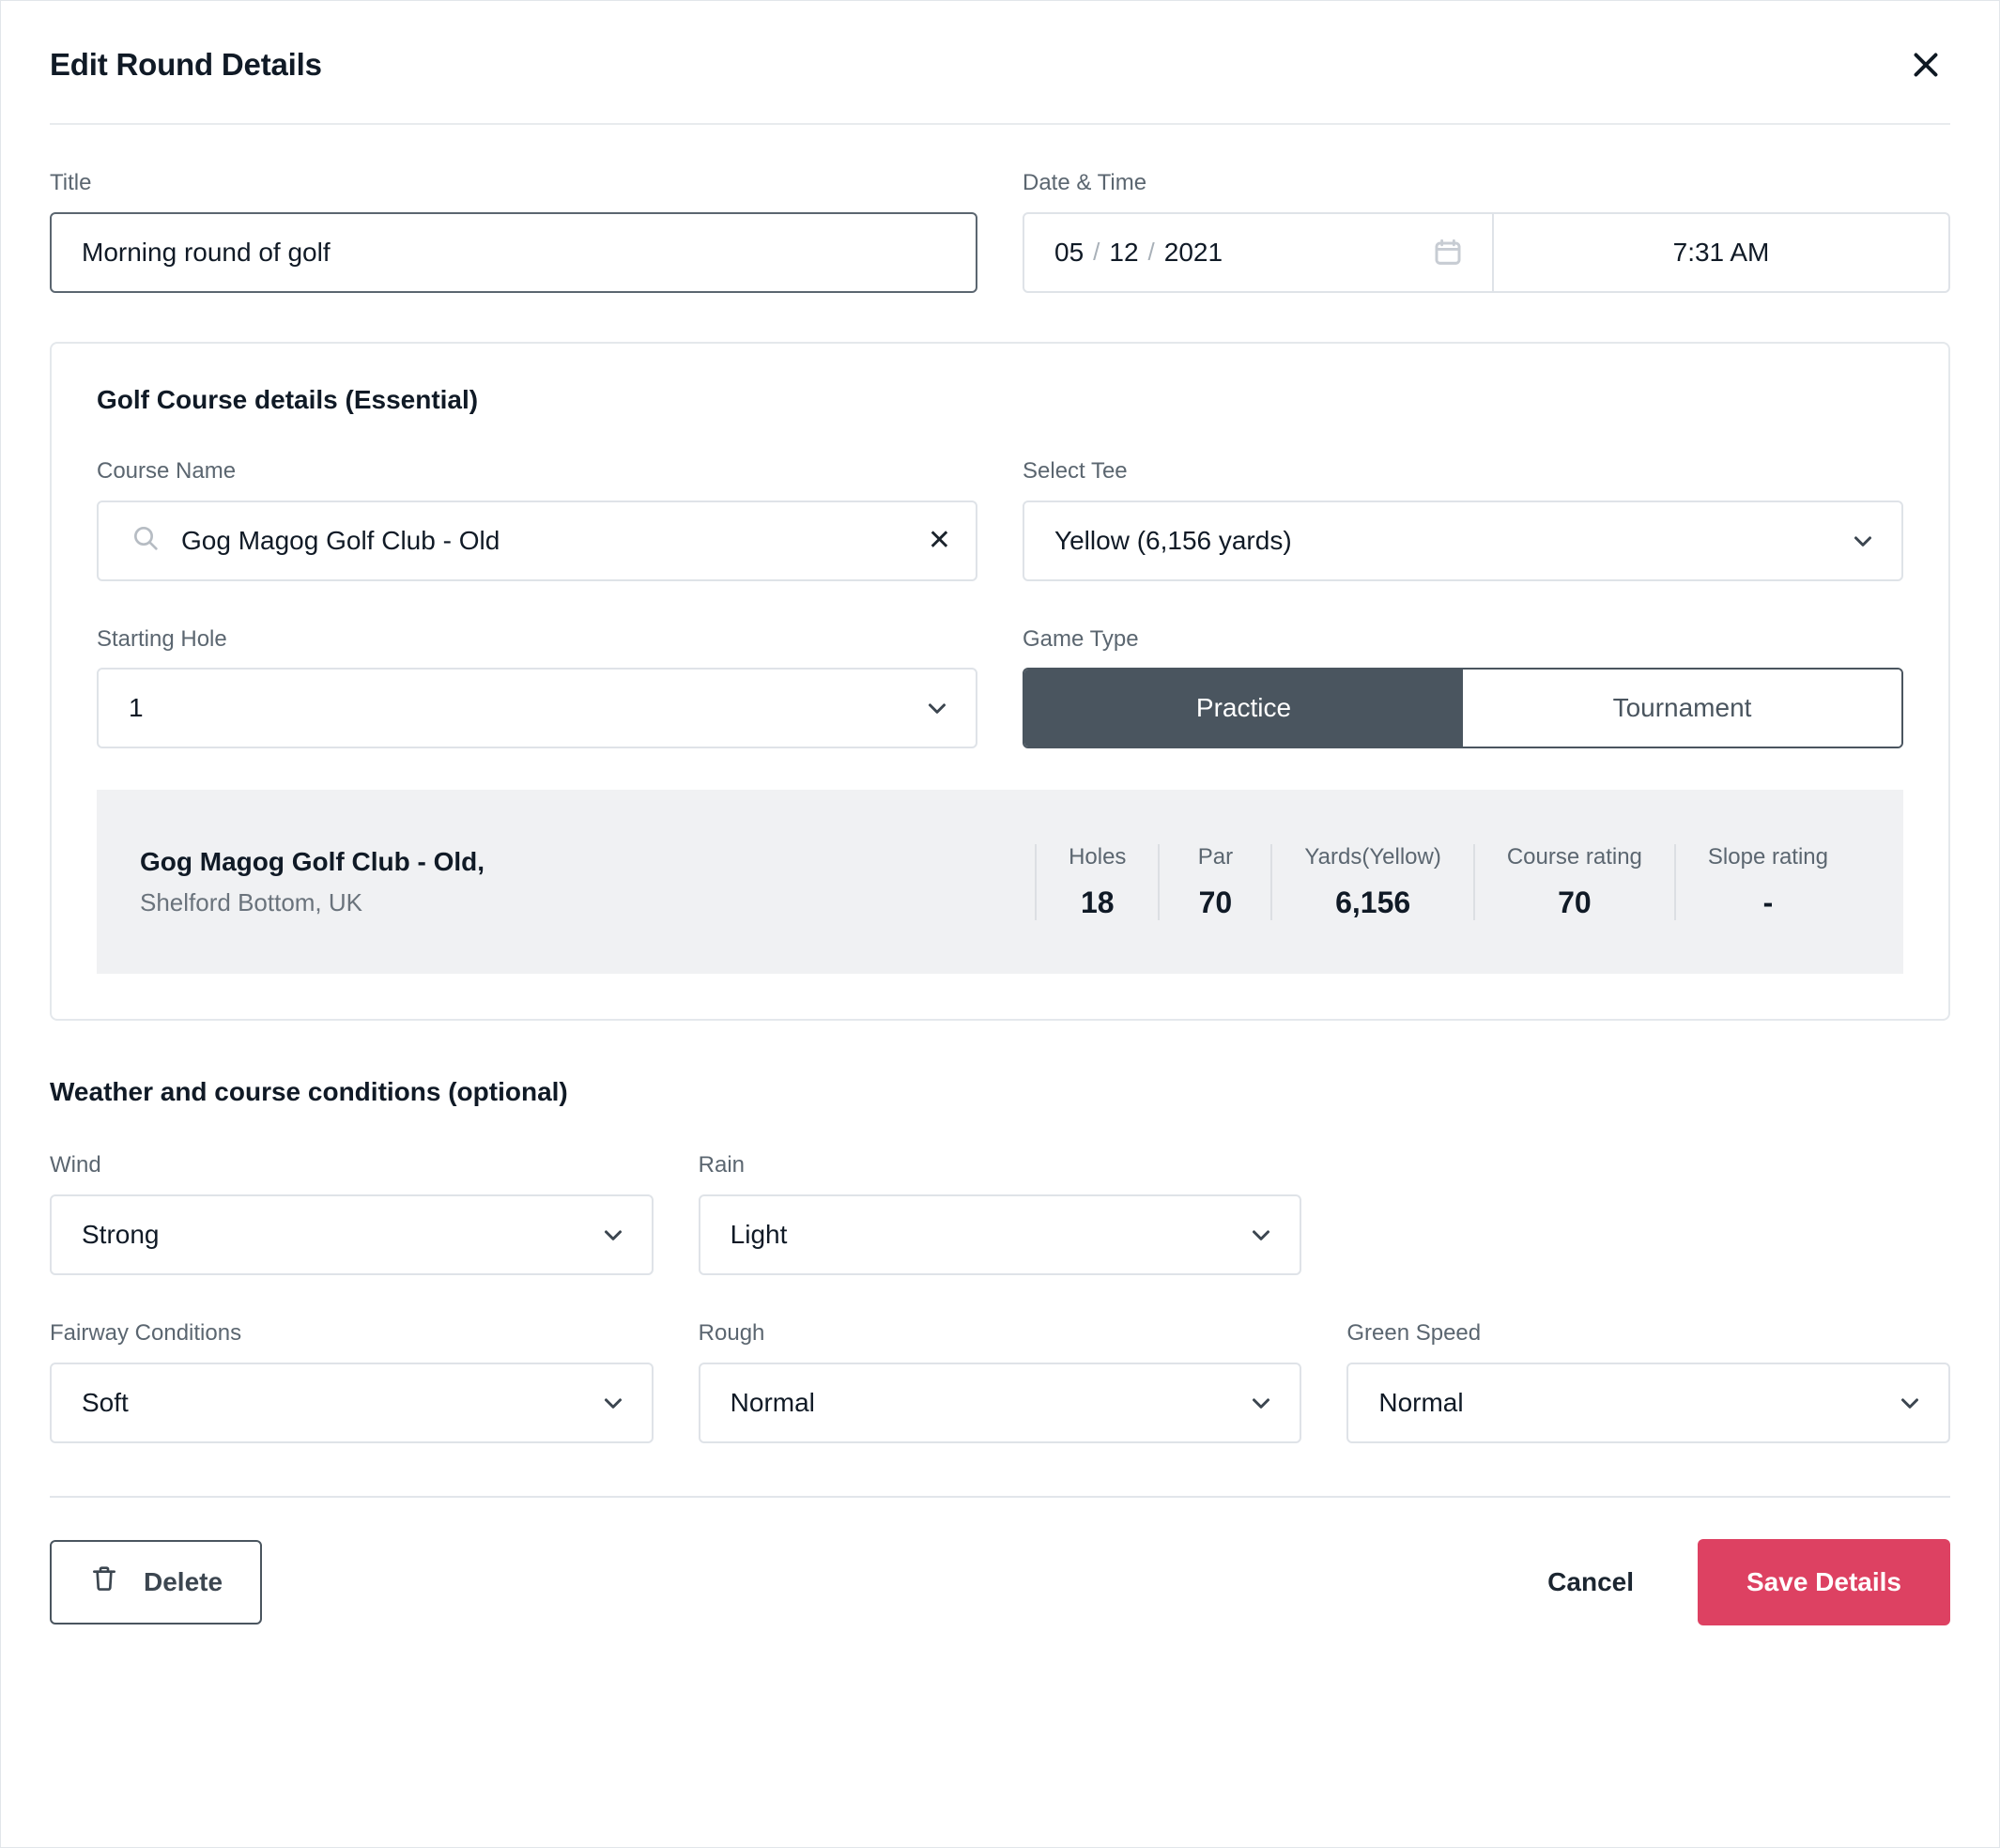 The width and height of the screenshot is (2000, 1848). Describe the element at coordinates (1371, 881) in the screenshot. I see `stat-yards: Yards(Yellow) 6,156` at that location.